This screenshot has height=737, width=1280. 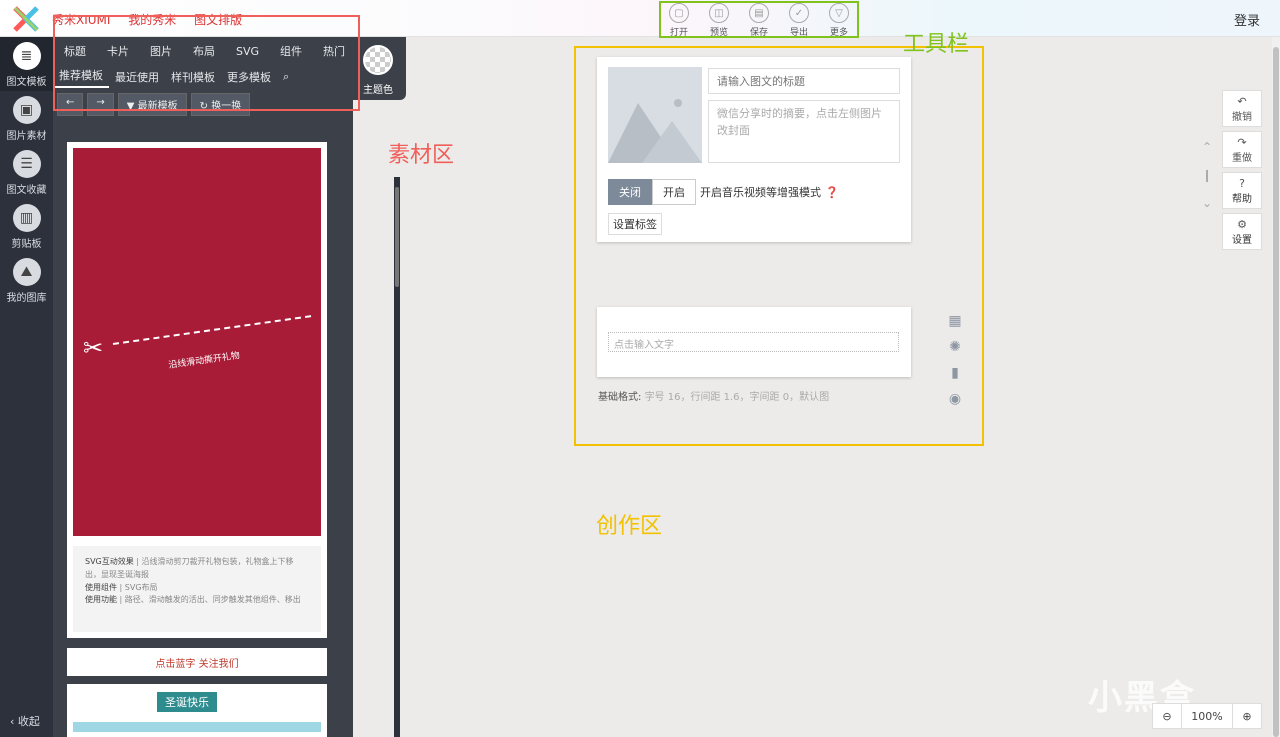 I want to click on template-card-merry: 圣诞快乐, so click(x=197, y=710).